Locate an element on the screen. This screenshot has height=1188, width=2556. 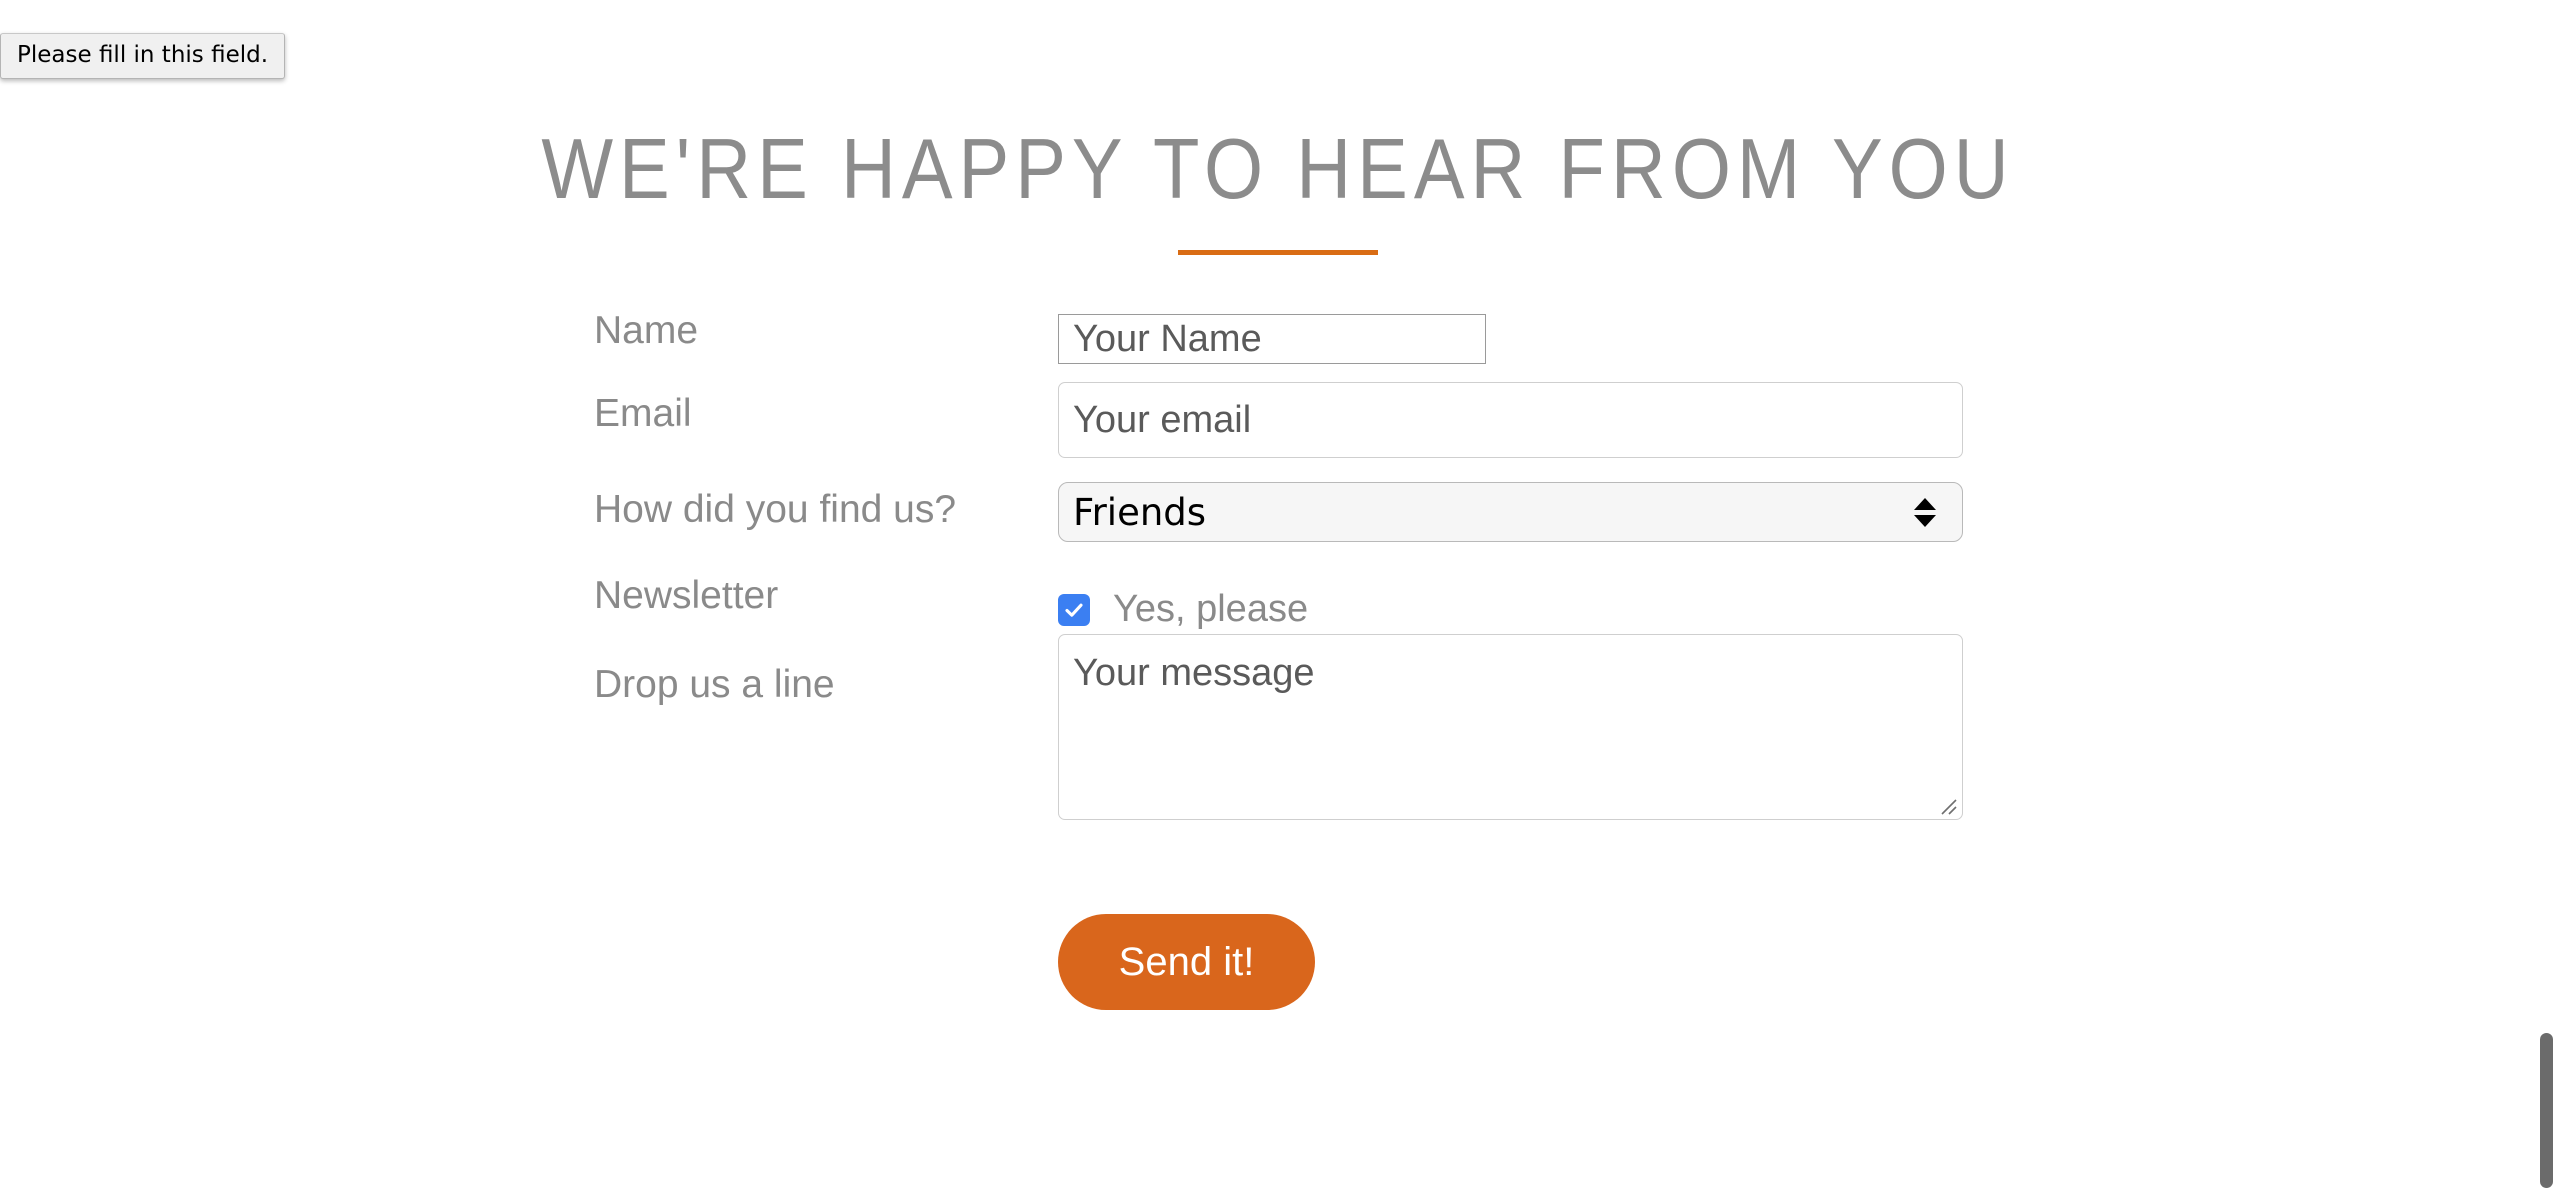
message-textarea is located at coordinates (1510, 727).